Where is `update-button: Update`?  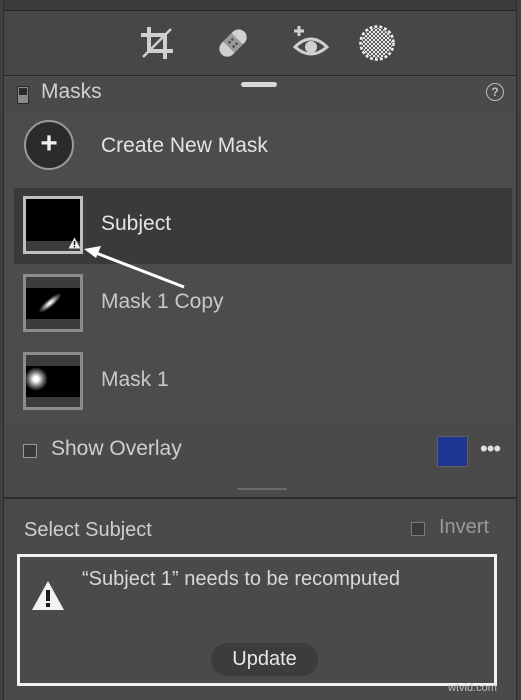 update-button: Update is located at coordinates (264, 659).